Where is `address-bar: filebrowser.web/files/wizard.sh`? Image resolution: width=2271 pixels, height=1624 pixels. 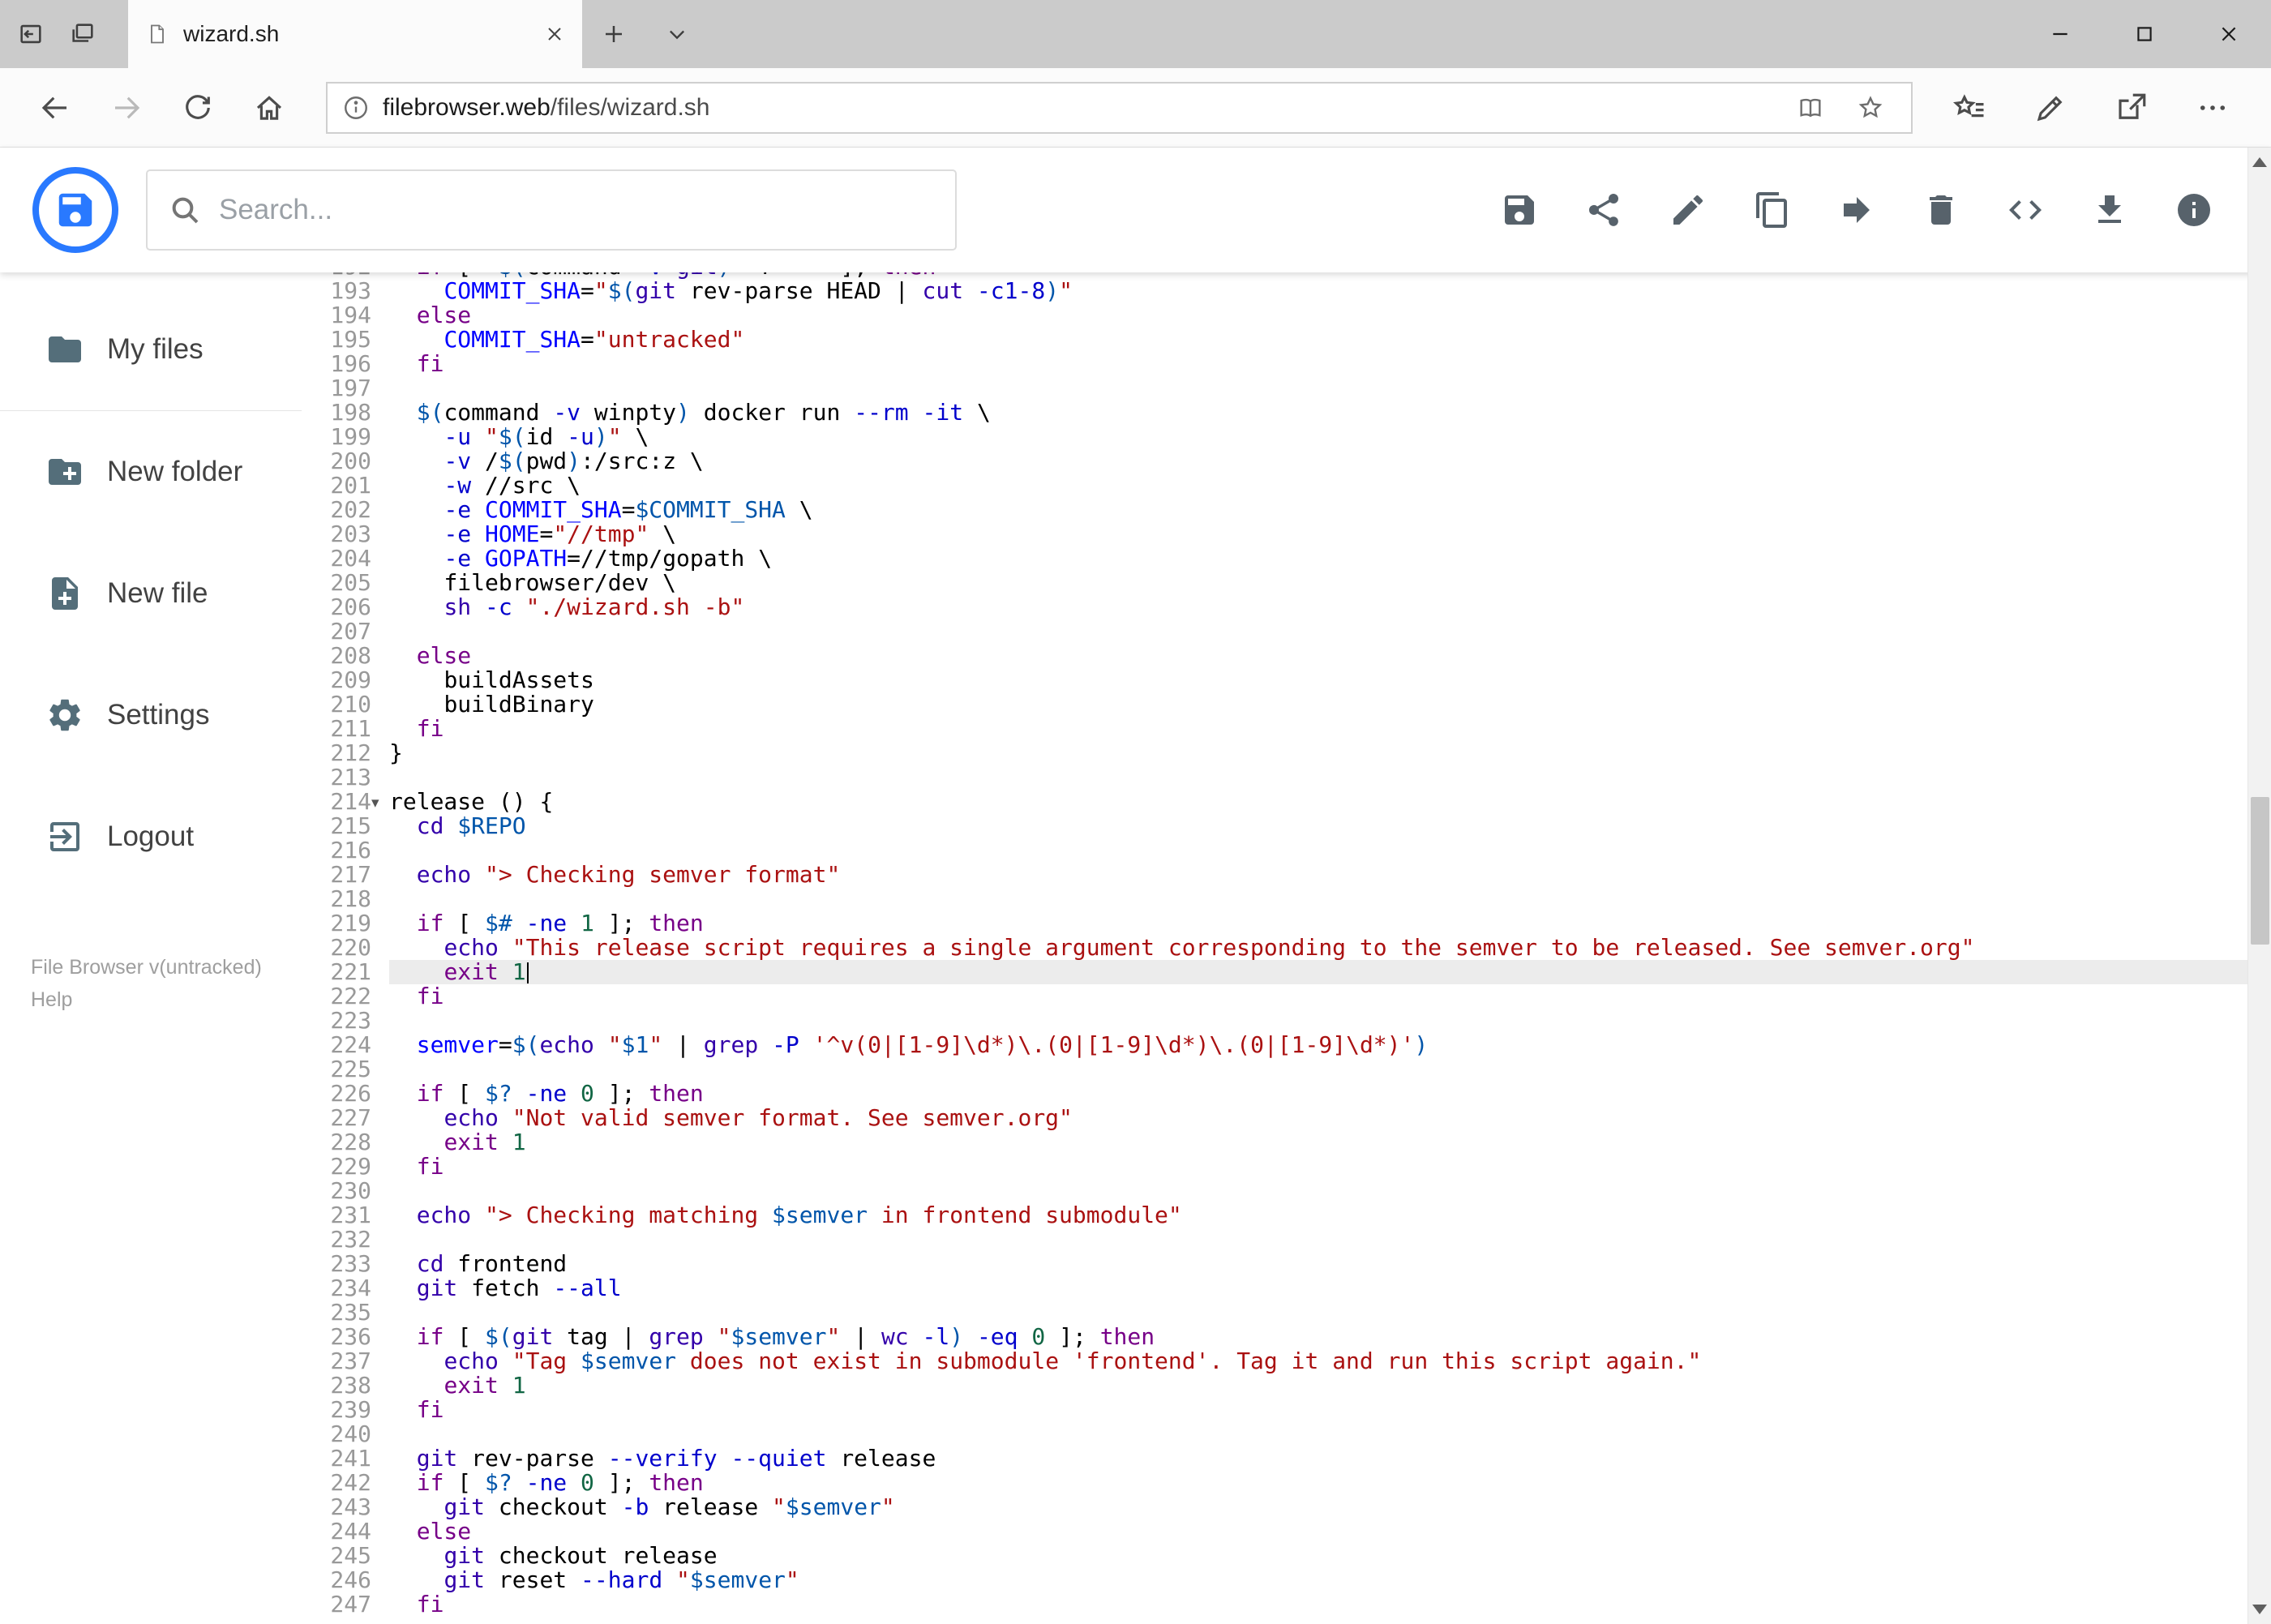
address-bar: filebrowser.web/files/wizard.sh is located at coordinates (1120, 108).